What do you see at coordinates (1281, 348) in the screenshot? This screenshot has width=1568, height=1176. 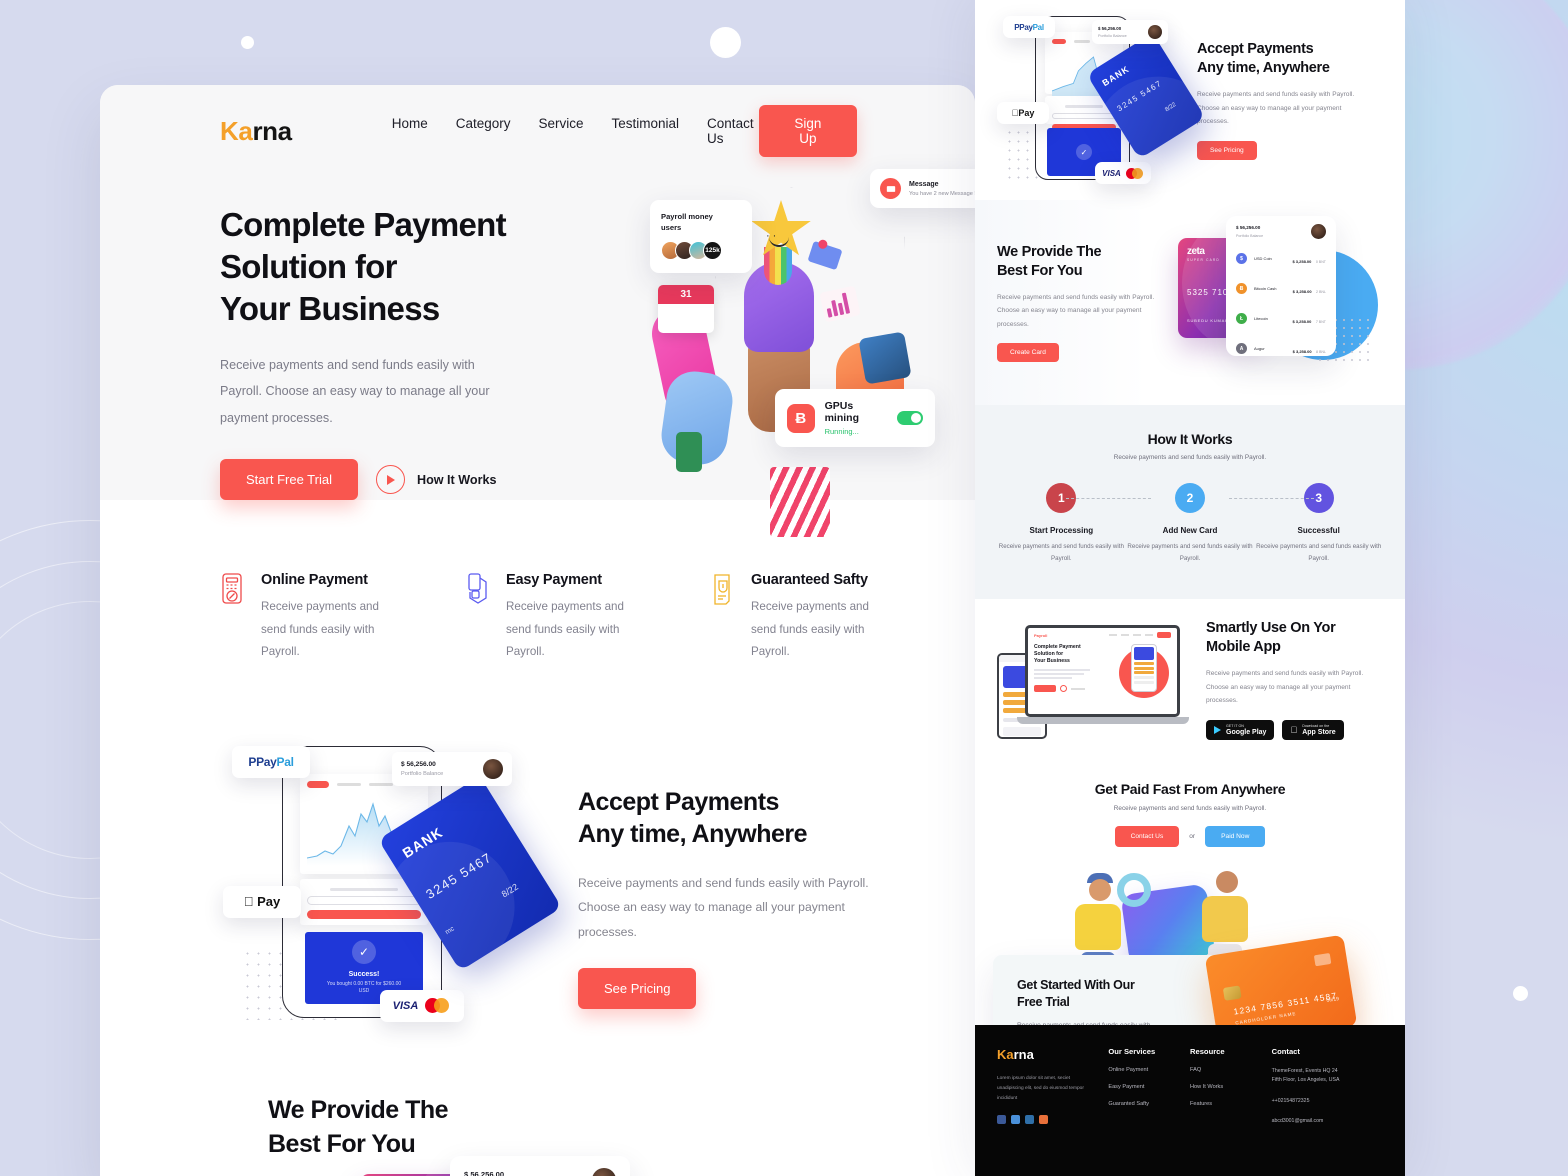 I see `list-item: A Augur $ 3,258.00 8 BNL` at bounding box center [1281, 348].